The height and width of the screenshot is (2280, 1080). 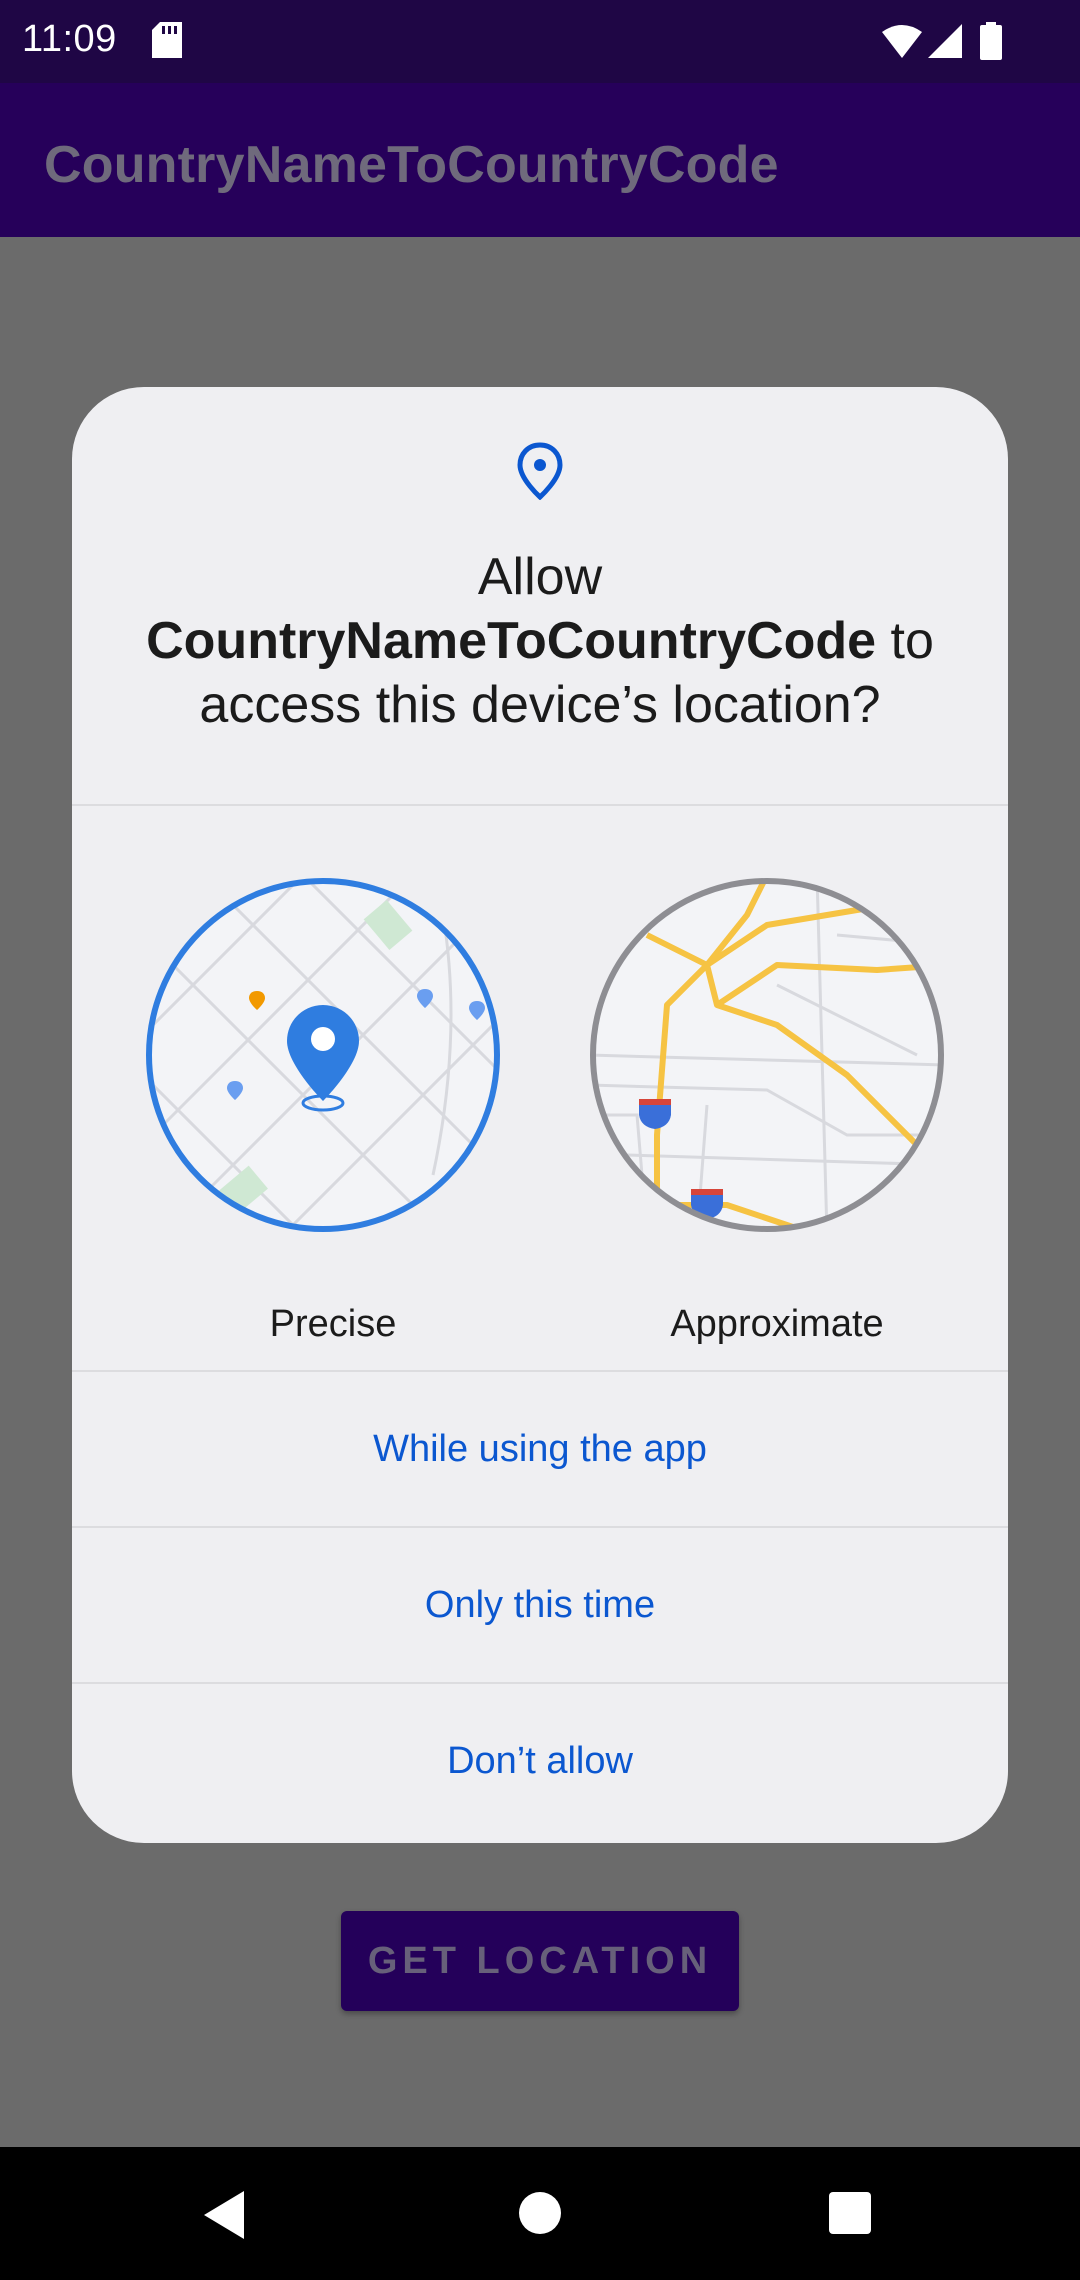 What do you see at coordinates (411, 165) in the screenshot?
I see `app-title: CountryNameToCountryCode` at bounding box center [411, 165].